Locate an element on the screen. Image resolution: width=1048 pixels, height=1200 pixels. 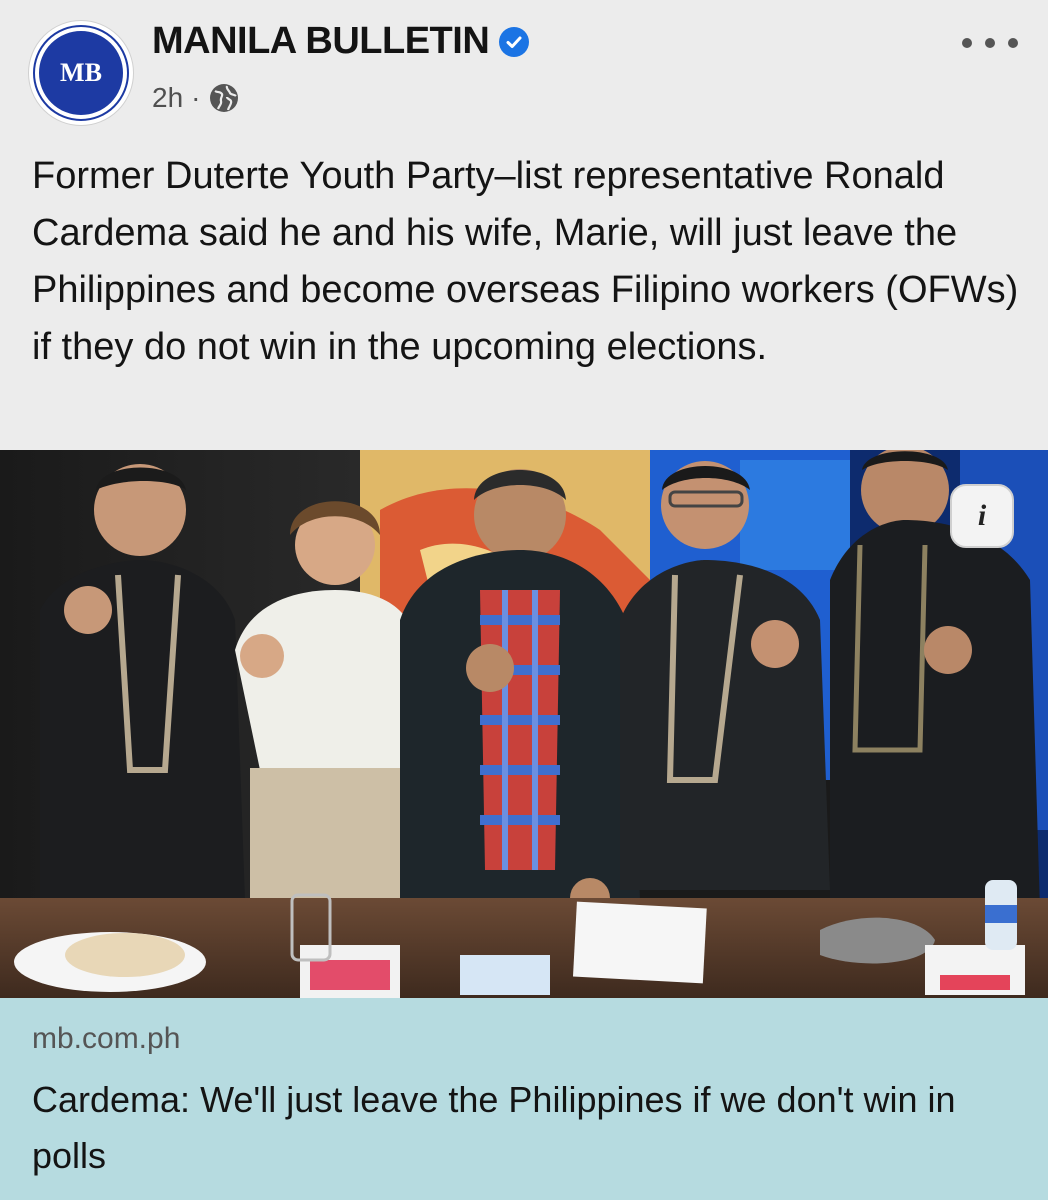
post-meta: 2h · is located at coordinates (196, 98).